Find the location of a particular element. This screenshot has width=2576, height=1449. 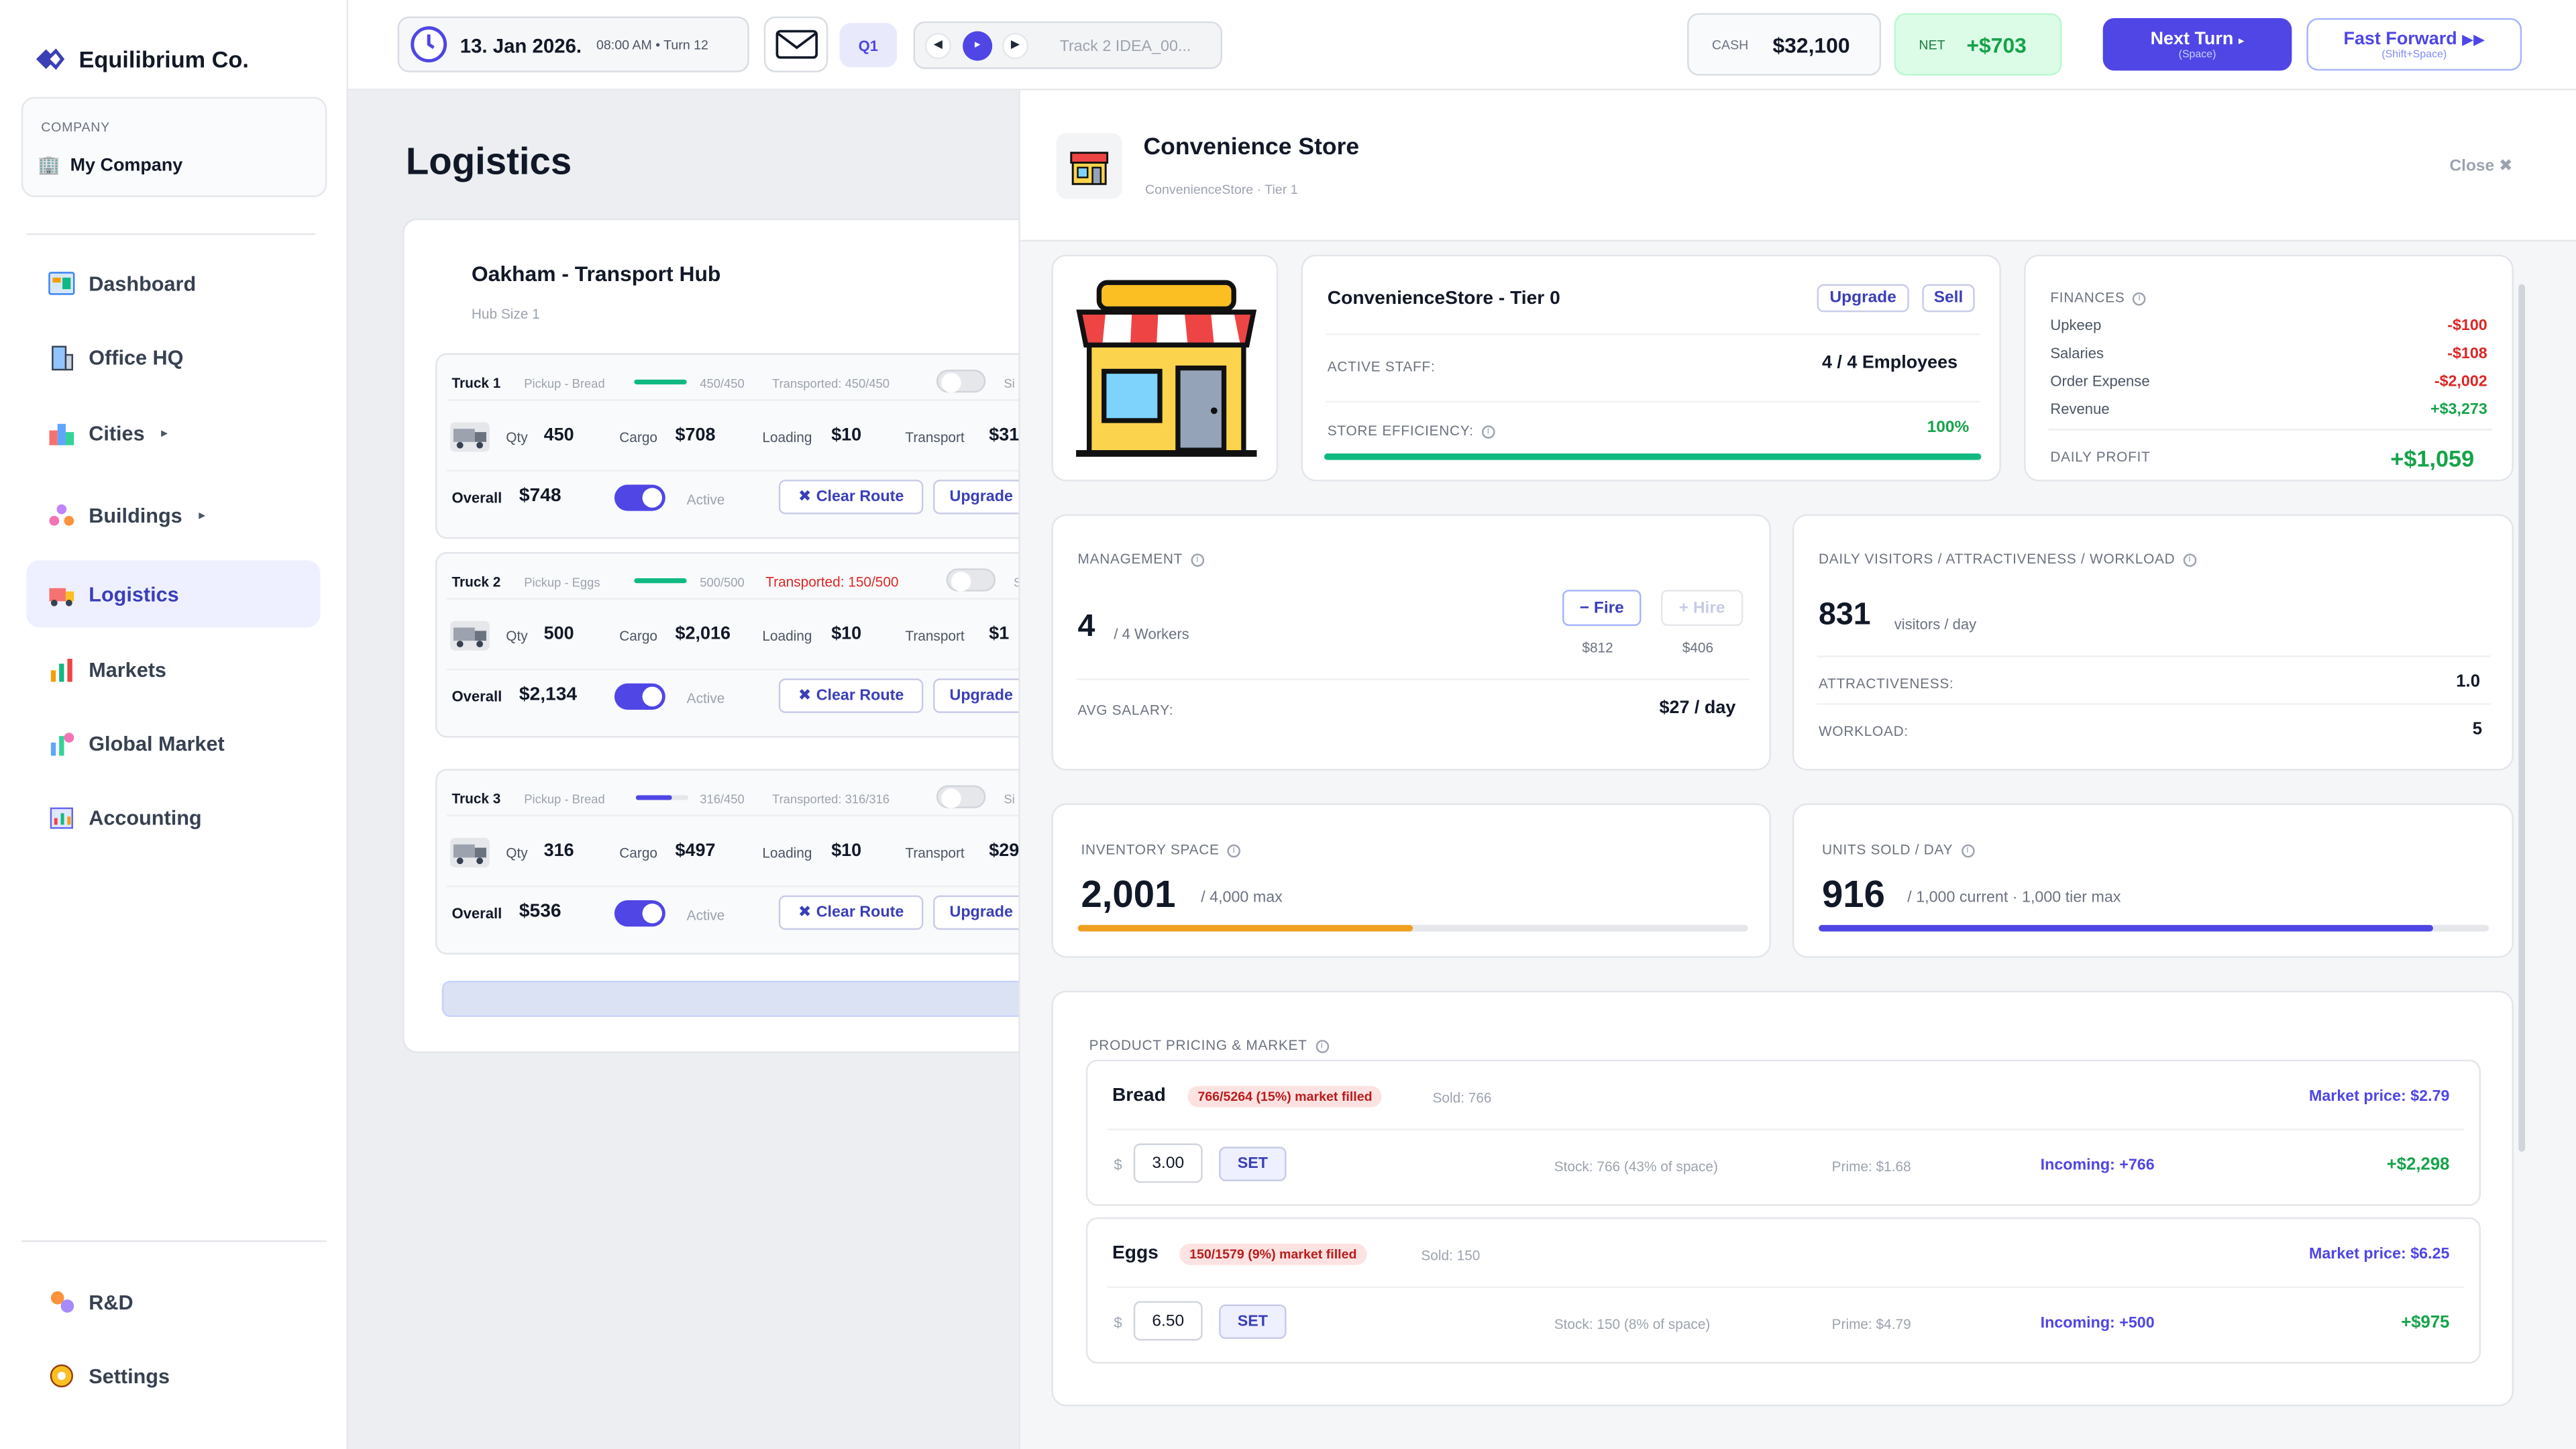

truck-load: 450/450 is located at coordinates (722, 383).